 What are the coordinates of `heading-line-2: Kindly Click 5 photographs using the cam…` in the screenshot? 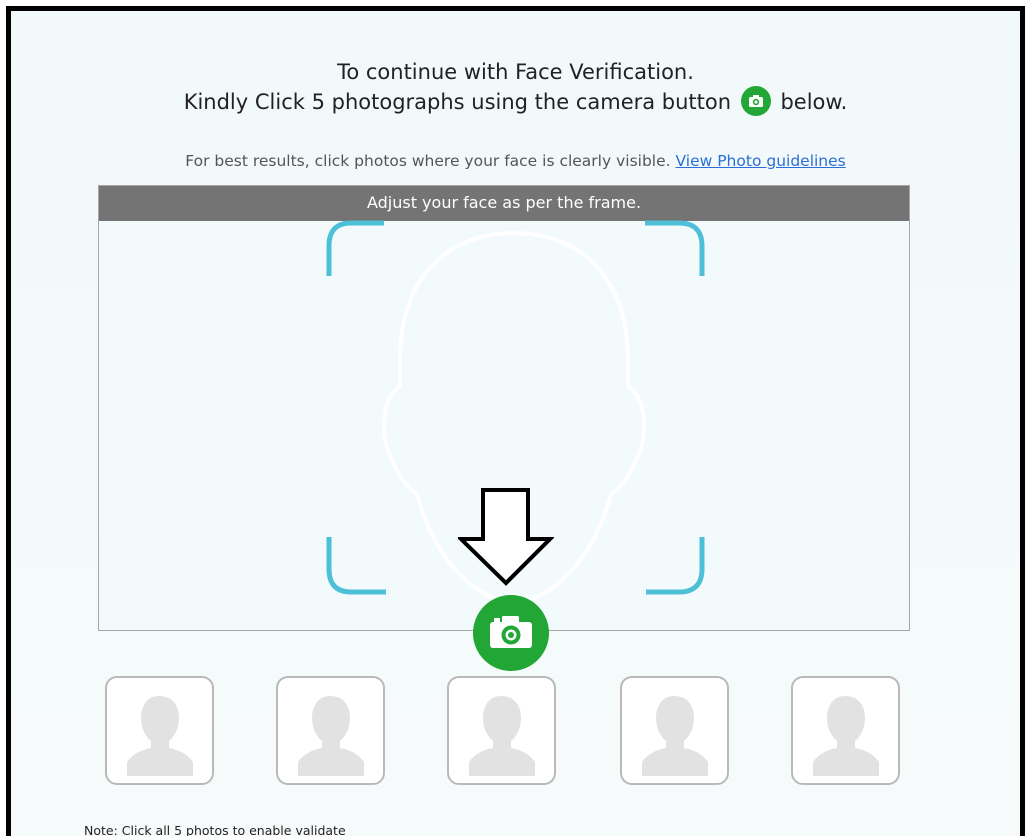 It's located at (515, 101).